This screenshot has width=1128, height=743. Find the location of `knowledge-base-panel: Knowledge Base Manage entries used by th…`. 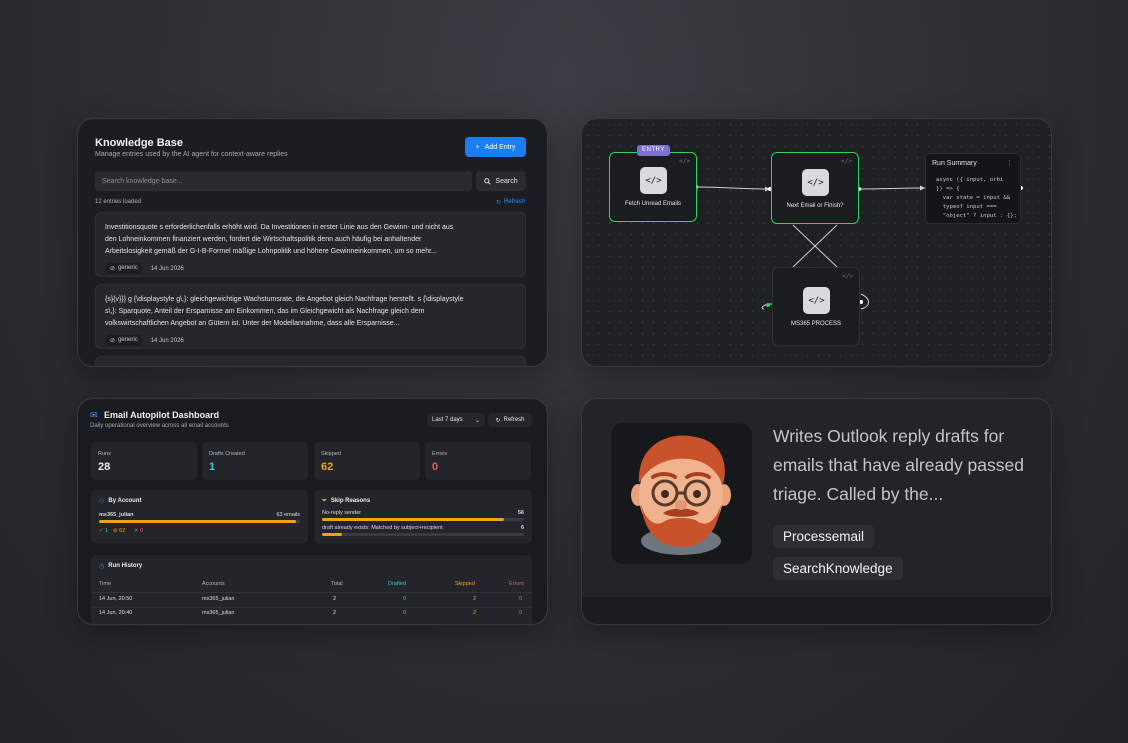

knowledge-base-panel: Knowledge Base Manage entries used by th… is located at coordinates (312, 242).